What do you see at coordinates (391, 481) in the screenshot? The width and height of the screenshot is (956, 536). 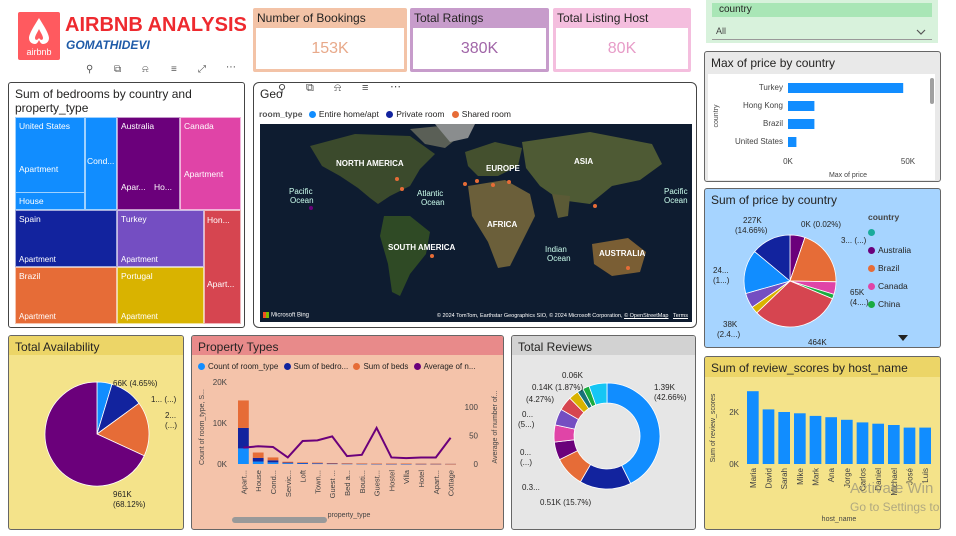 I see `property-types-category-label: Hostel` at bounding box center [391, 481].